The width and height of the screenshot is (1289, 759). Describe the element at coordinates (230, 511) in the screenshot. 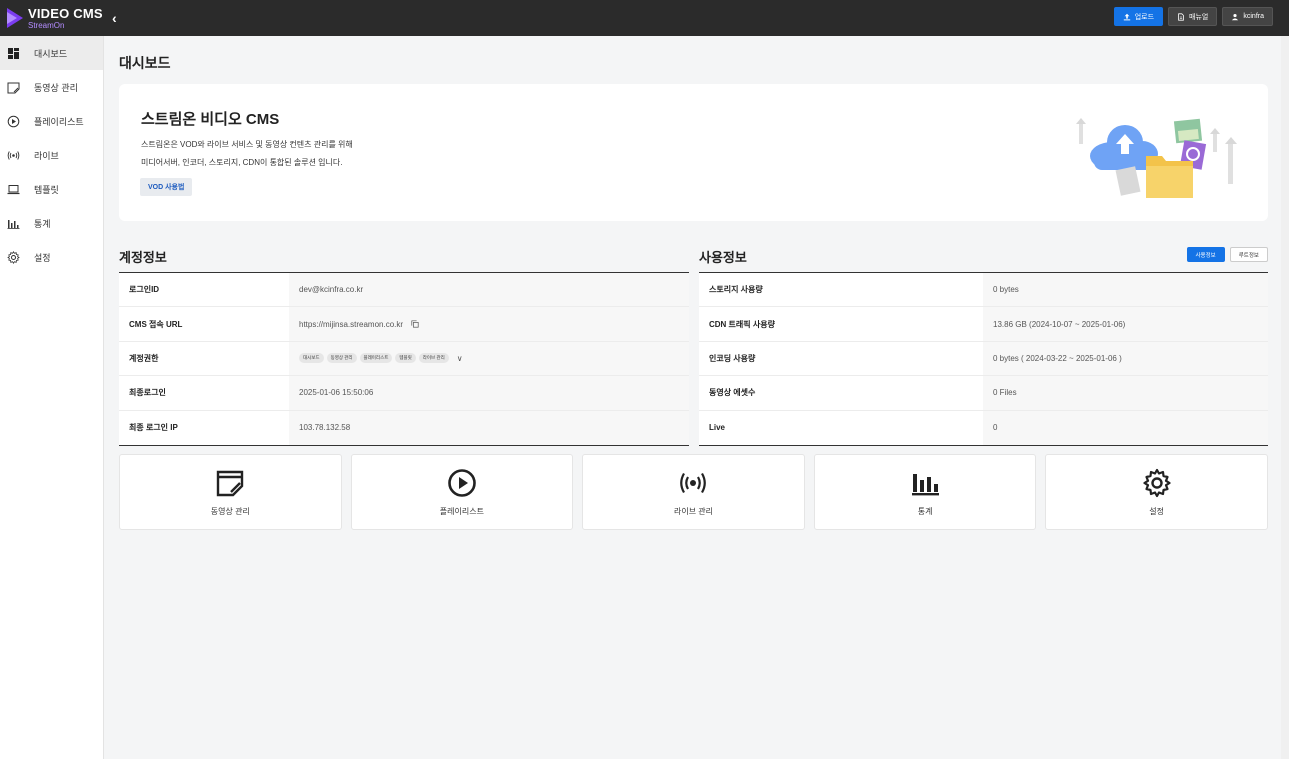

I see `shortcut-label: 동영상 관리` at that location.